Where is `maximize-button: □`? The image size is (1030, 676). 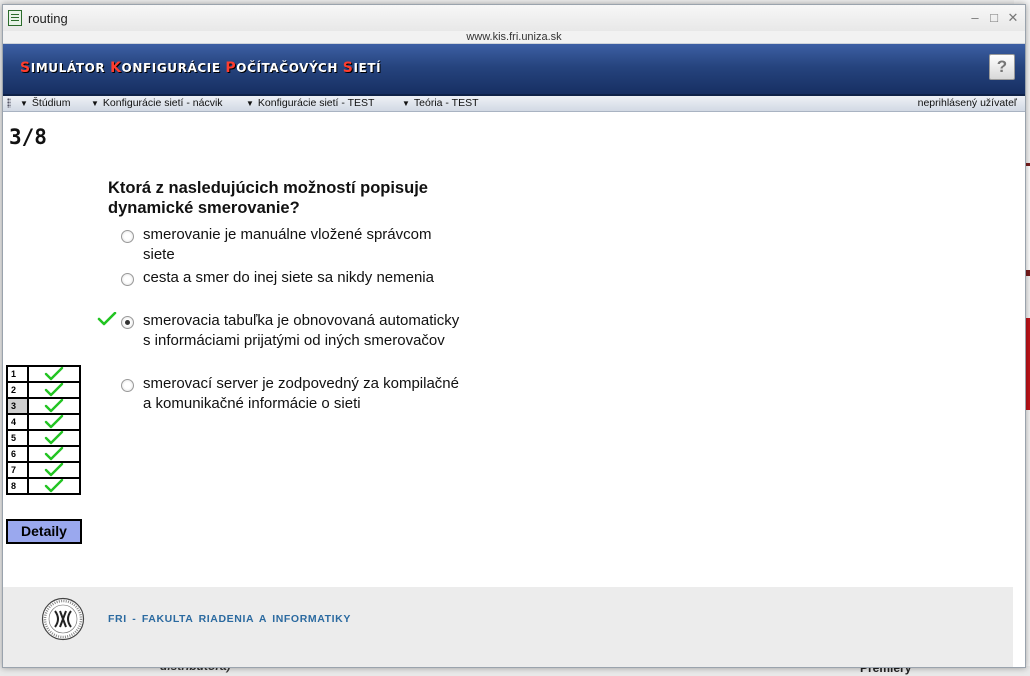 maximize-button: □ is located at coordinates (994, 18).